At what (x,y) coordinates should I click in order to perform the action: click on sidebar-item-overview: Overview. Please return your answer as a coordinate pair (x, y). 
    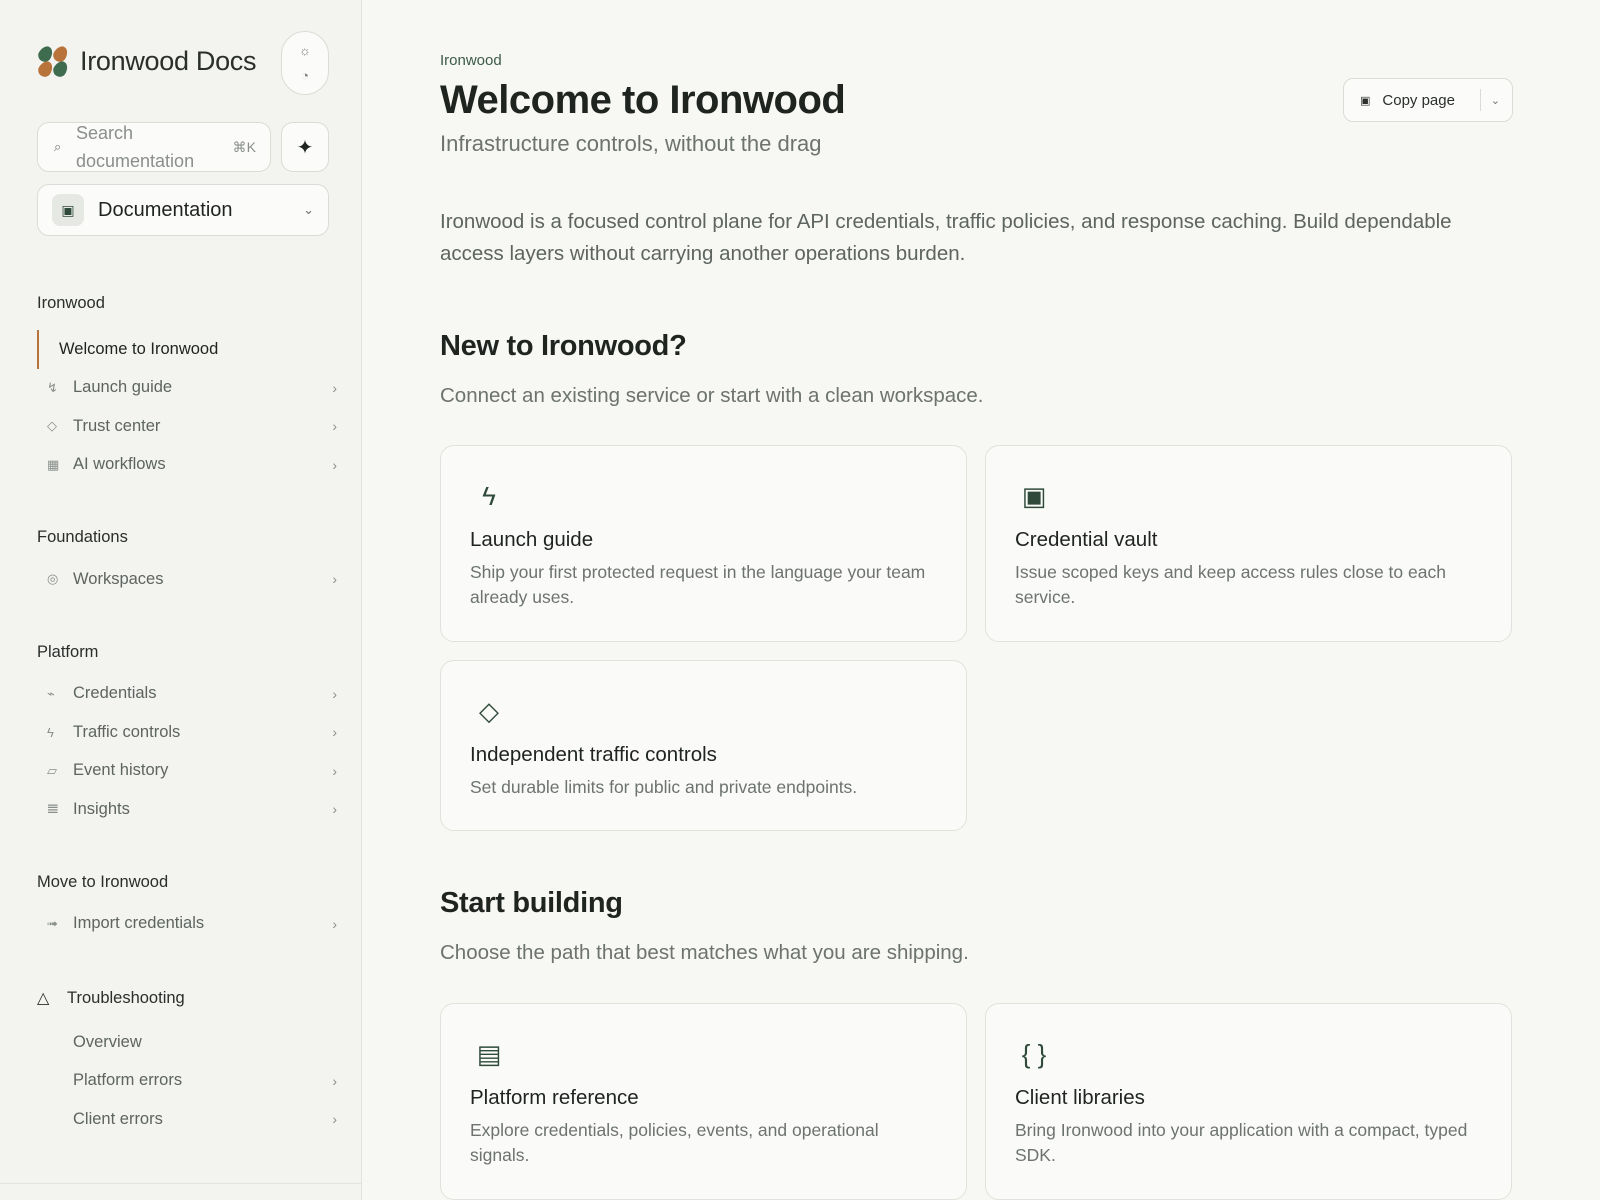
    Looking at the image, I should click on (187, 1042).